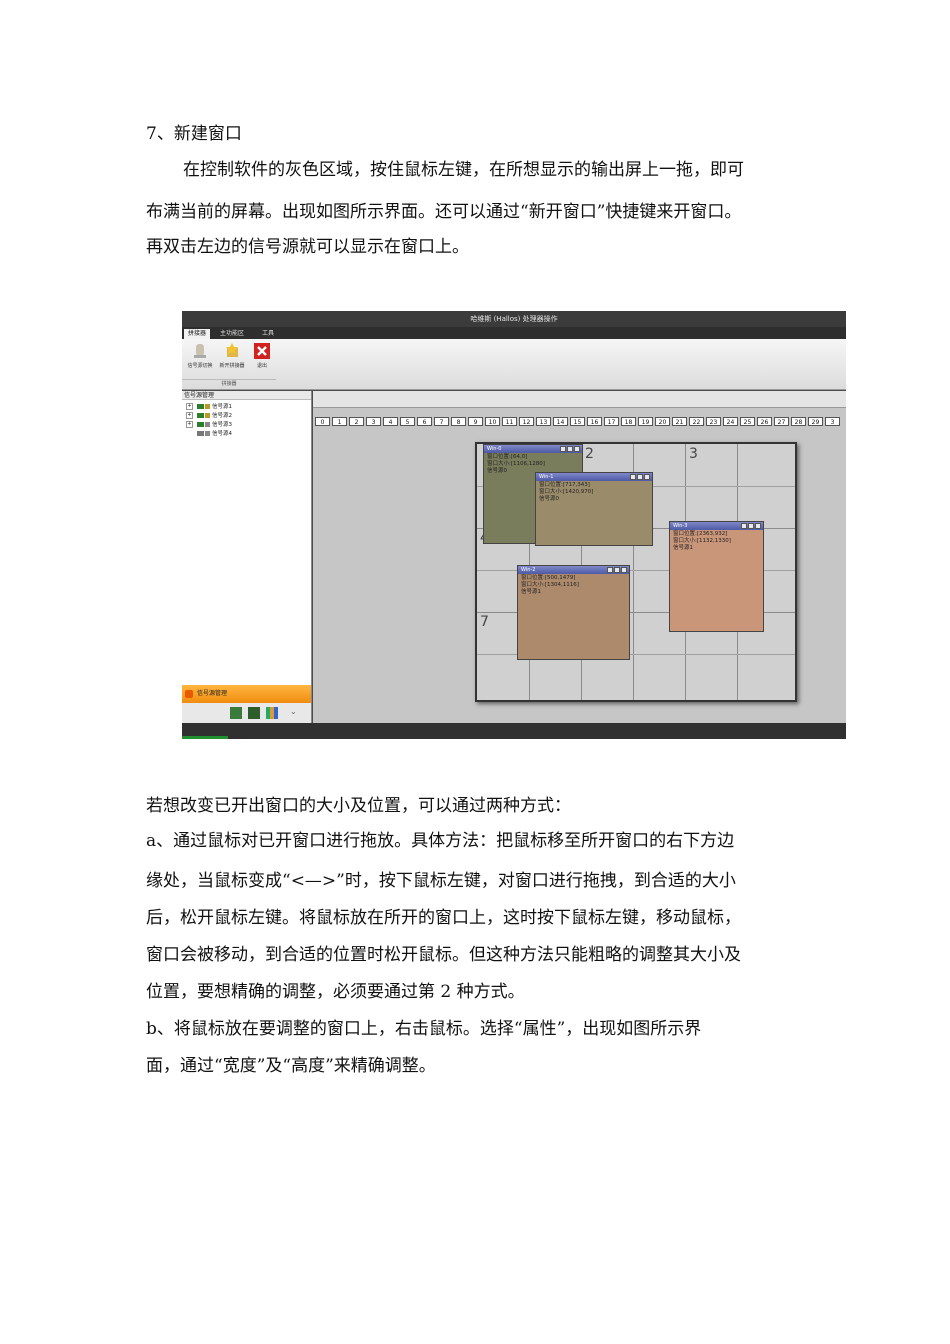  What do you see at coordinates (443, 918) in the screenshot?
I see `body-line-4: 后，松开鼠标左键。将鼠标放在所开的窗口上，这时按下鼠标左键，移动鼠标，` at bounding box center [443, 918].